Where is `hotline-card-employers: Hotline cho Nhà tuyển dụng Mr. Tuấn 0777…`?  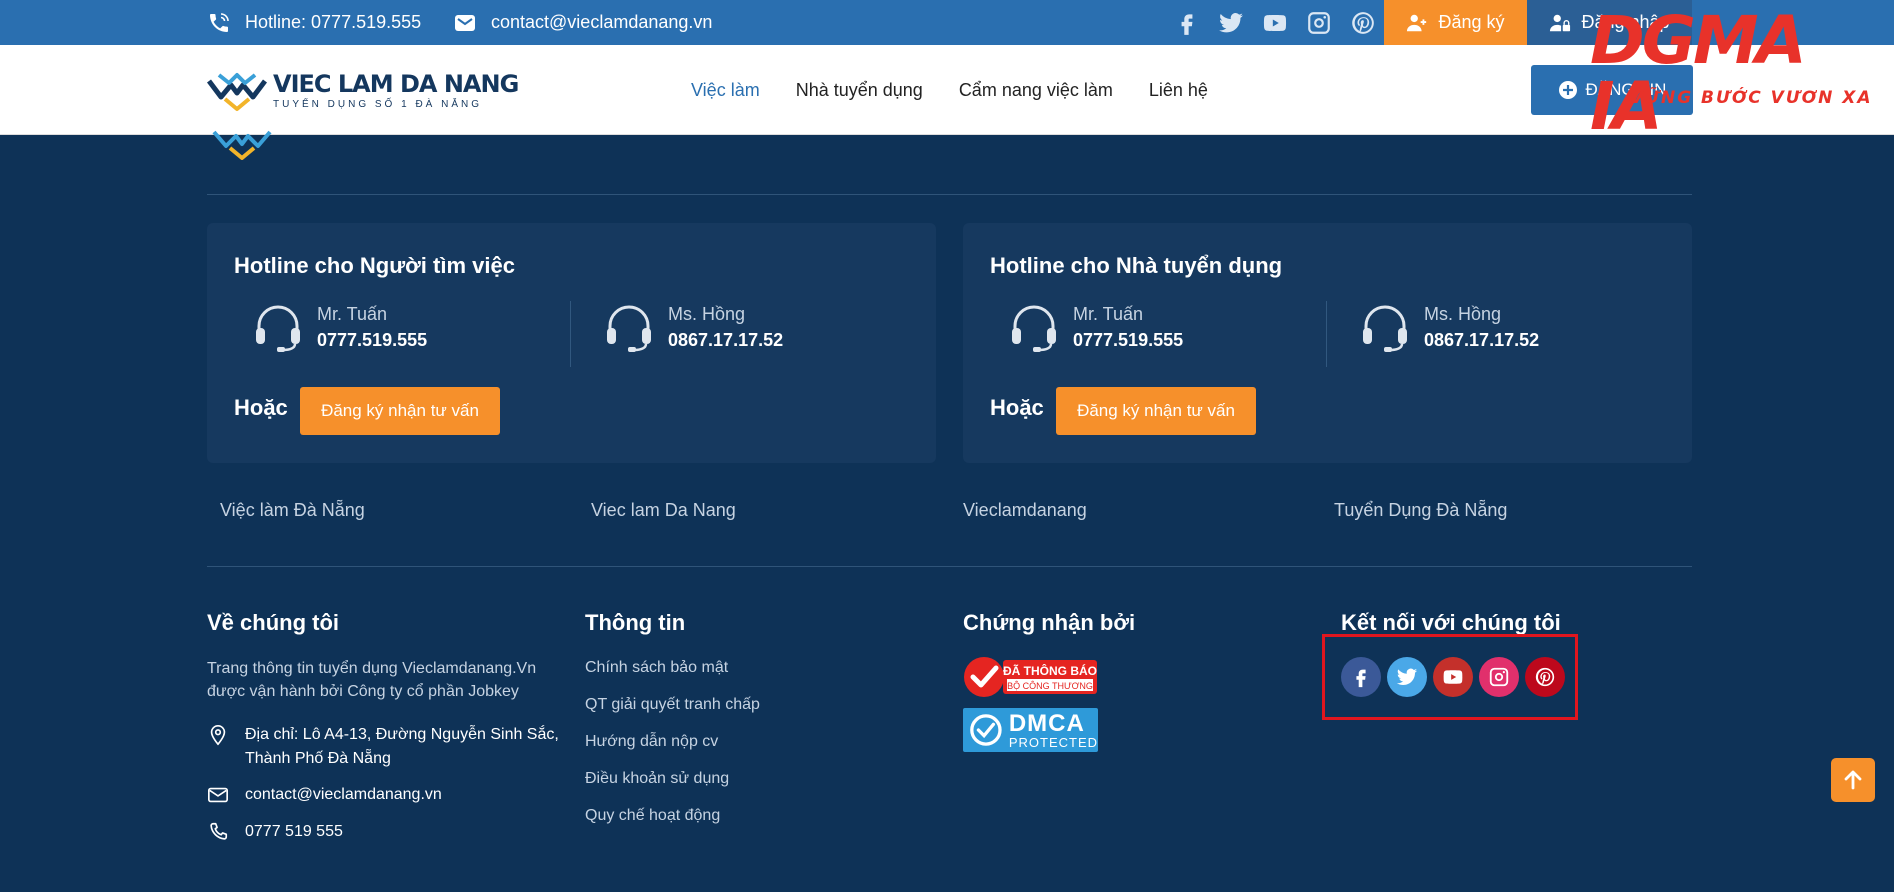
hotline-card-employers: Hotline cho Nhà tuyển dụng Mr. Tuấn 0777… is located at coordinates (1327, 343).